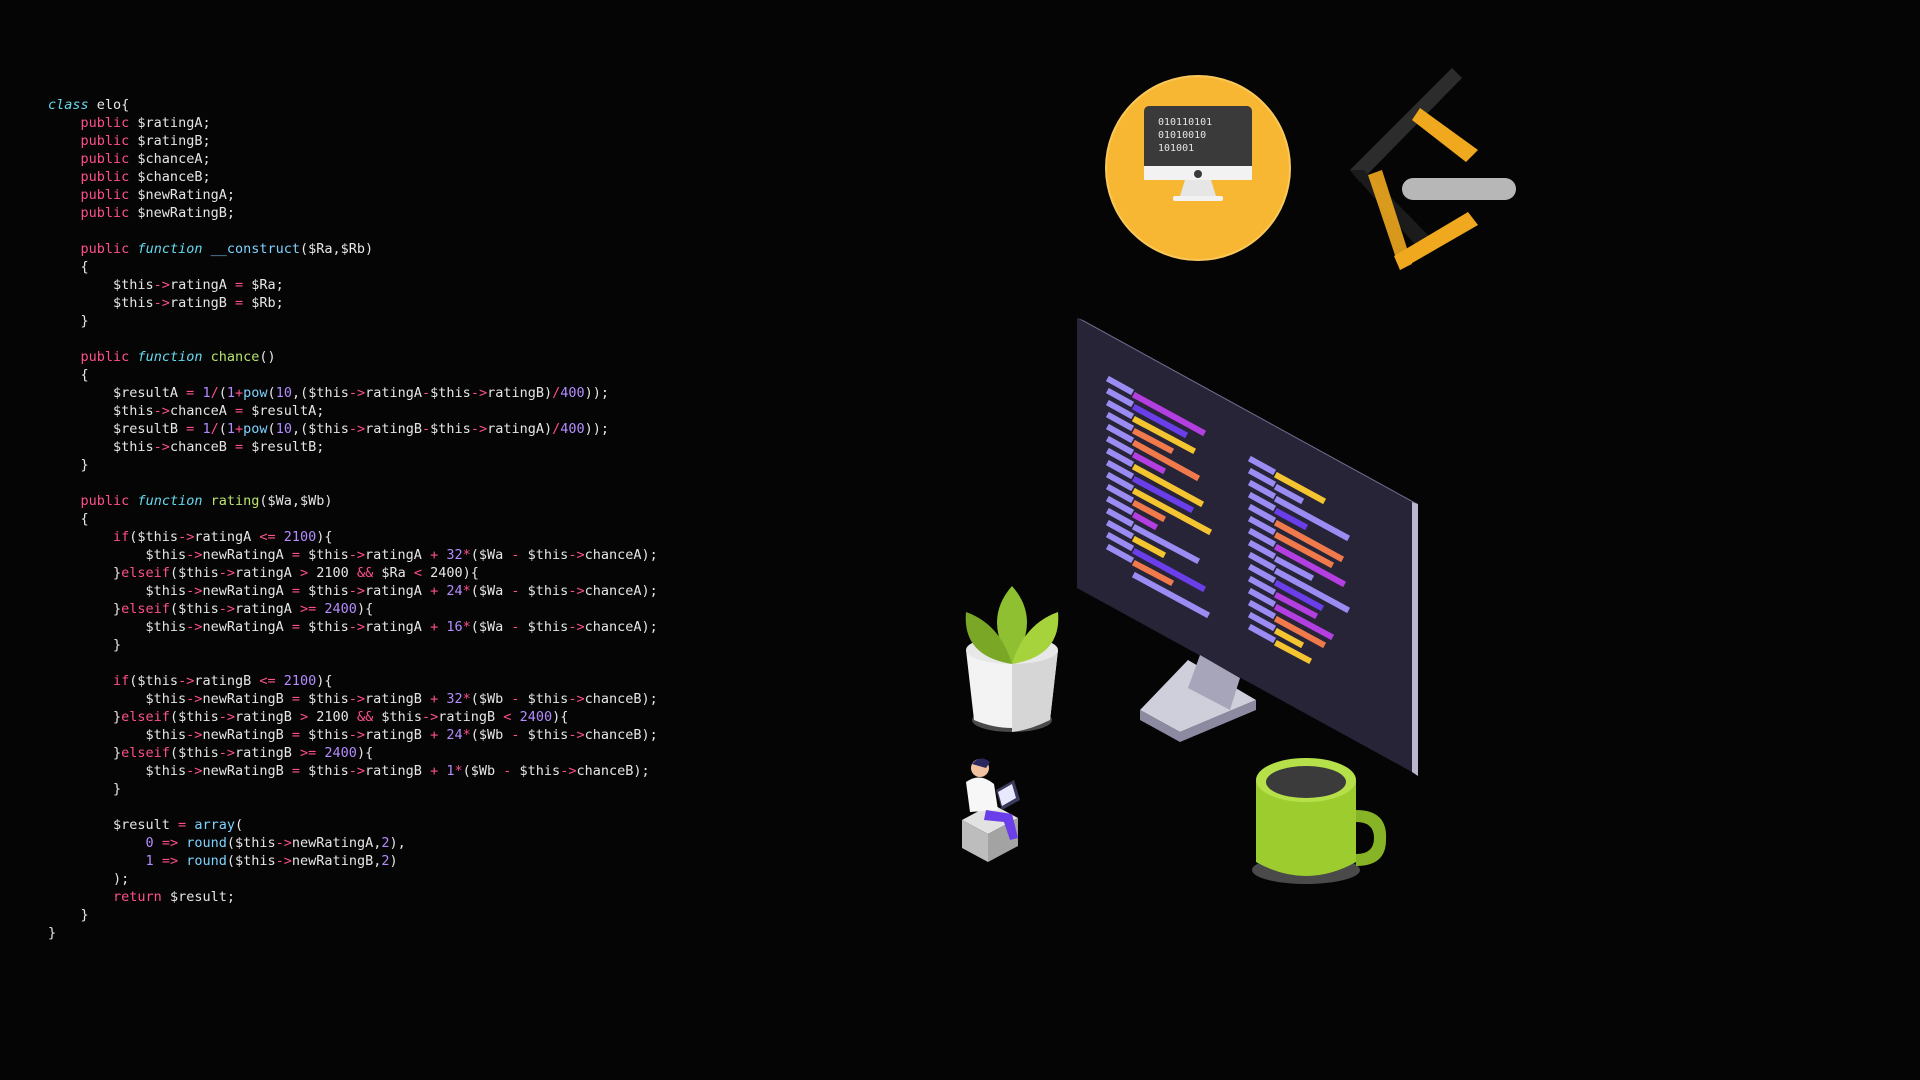  Describe the element at coordinates (520, 393) in the screenshot. I see `code-token: ratingB)` at that location.